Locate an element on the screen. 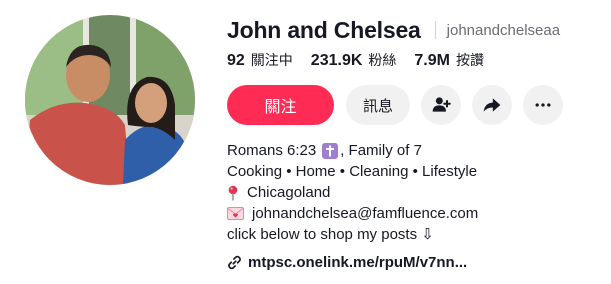 This screenshot has width=611, height=284. more-button is located at coordinates (543, 105).